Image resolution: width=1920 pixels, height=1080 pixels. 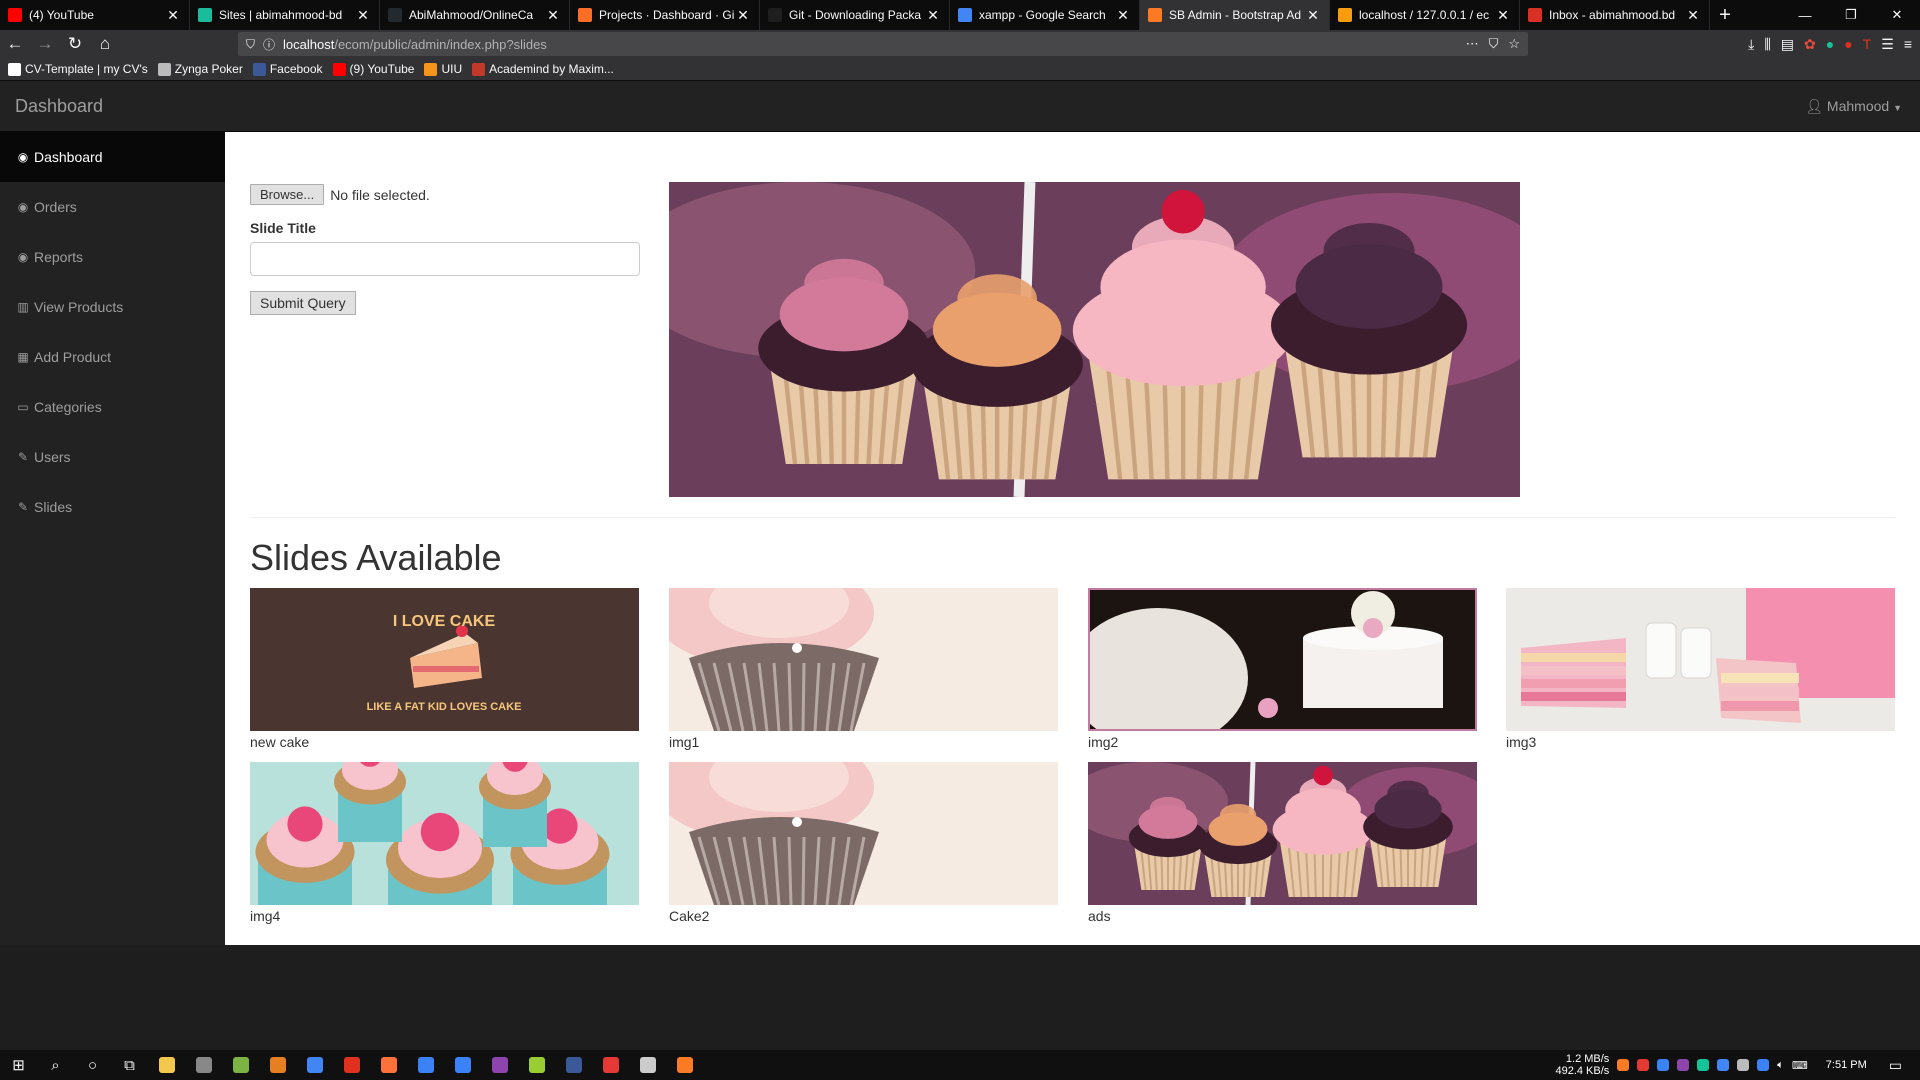 What do you see at coordinates (444, 659) in the screenshot?
I see `slide-thumbnail: I LOVE CAKE LIKE A FAT KID LOVES CAKE` at bounding box center [444, 659].